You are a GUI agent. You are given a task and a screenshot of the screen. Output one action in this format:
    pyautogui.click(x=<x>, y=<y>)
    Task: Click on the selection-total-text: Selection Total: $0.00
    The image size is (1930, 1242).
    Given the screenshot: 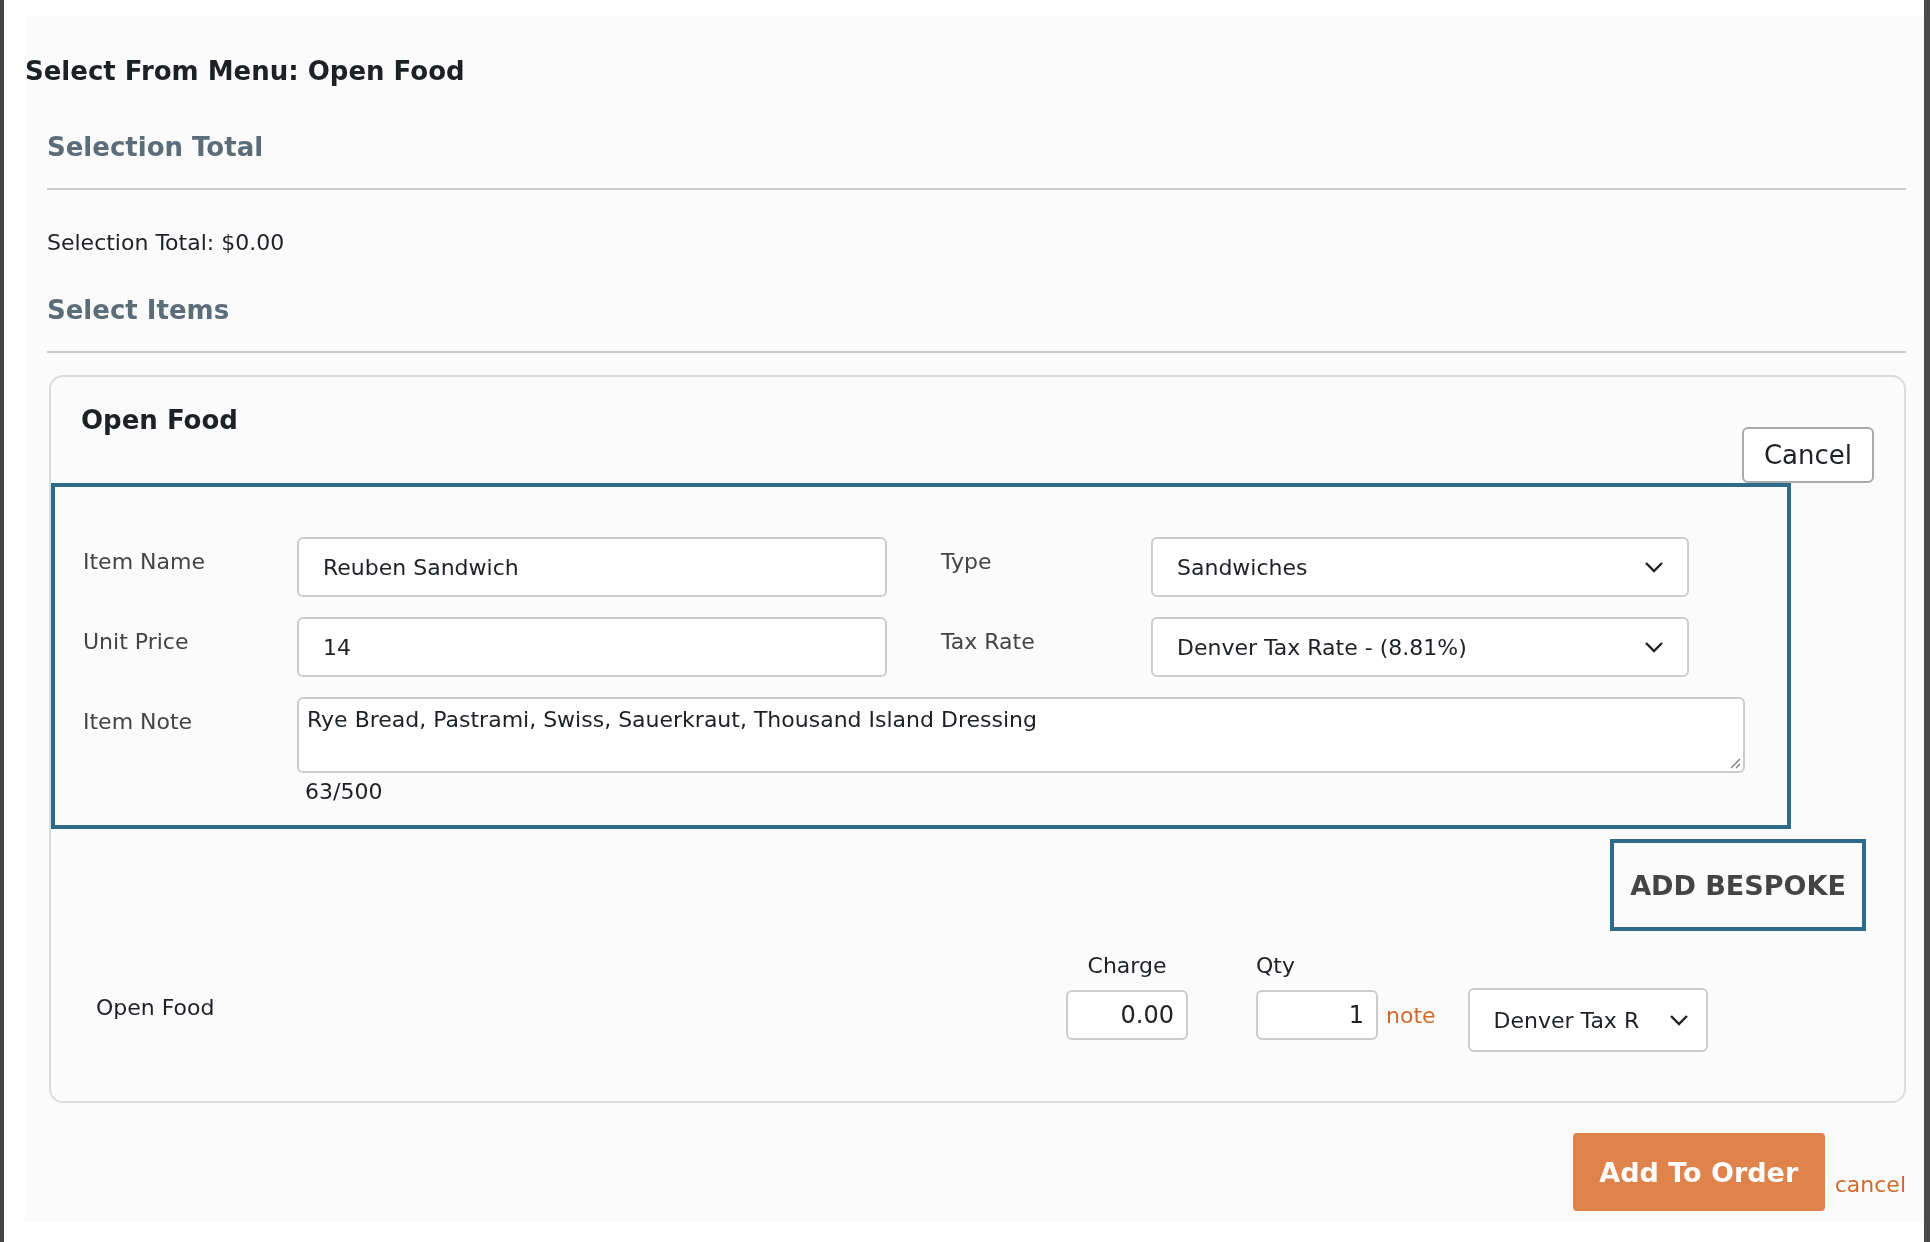 What is the action you would take?
    pyautogui.click(x=166, y=242)
    